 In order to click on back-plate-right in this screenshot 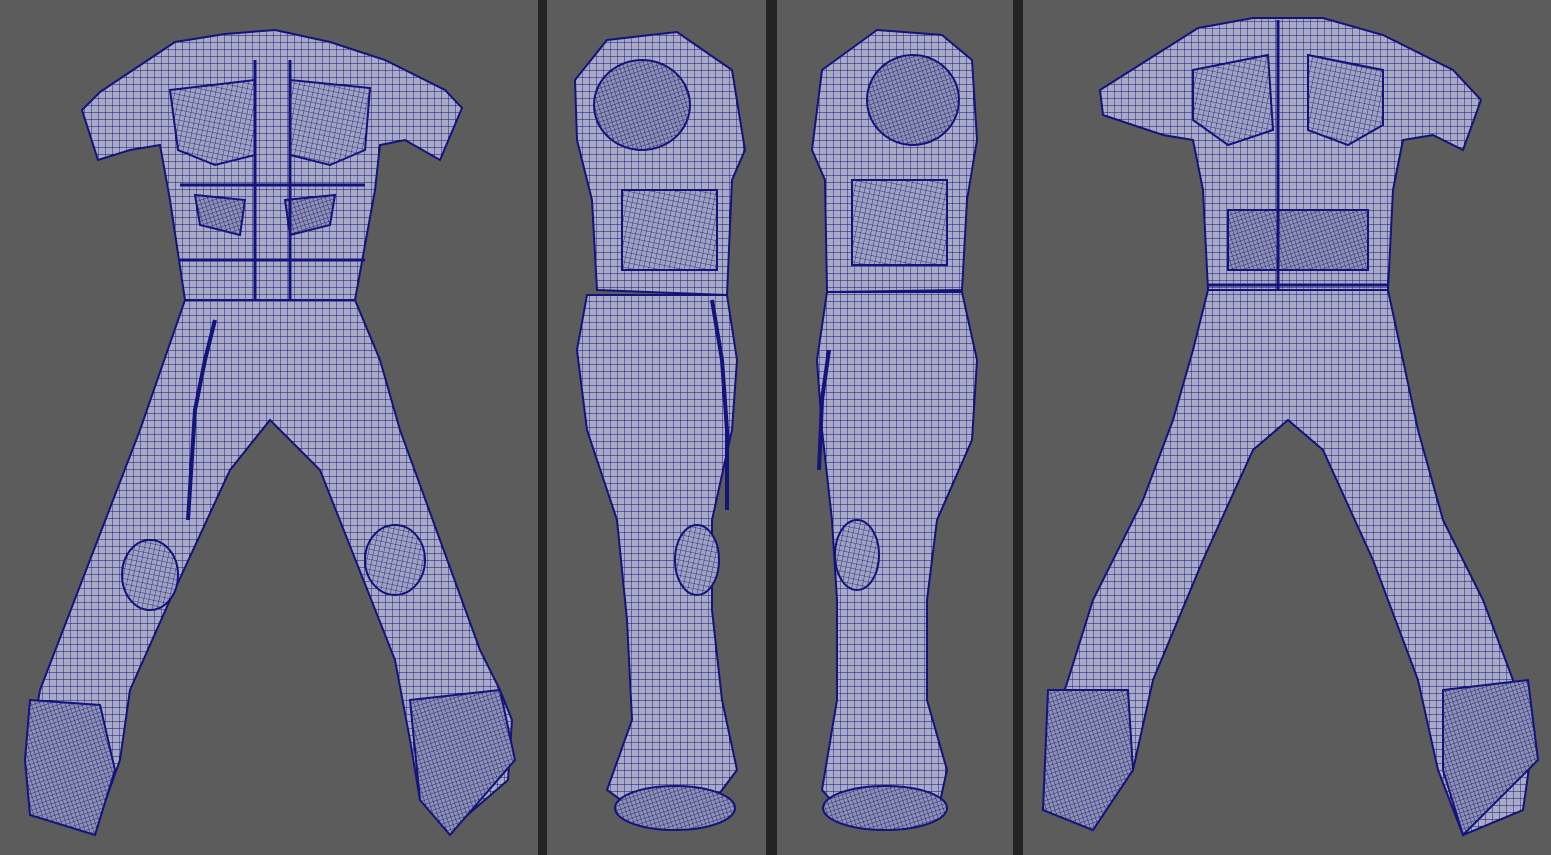, I will do `click(1345, 100)`.